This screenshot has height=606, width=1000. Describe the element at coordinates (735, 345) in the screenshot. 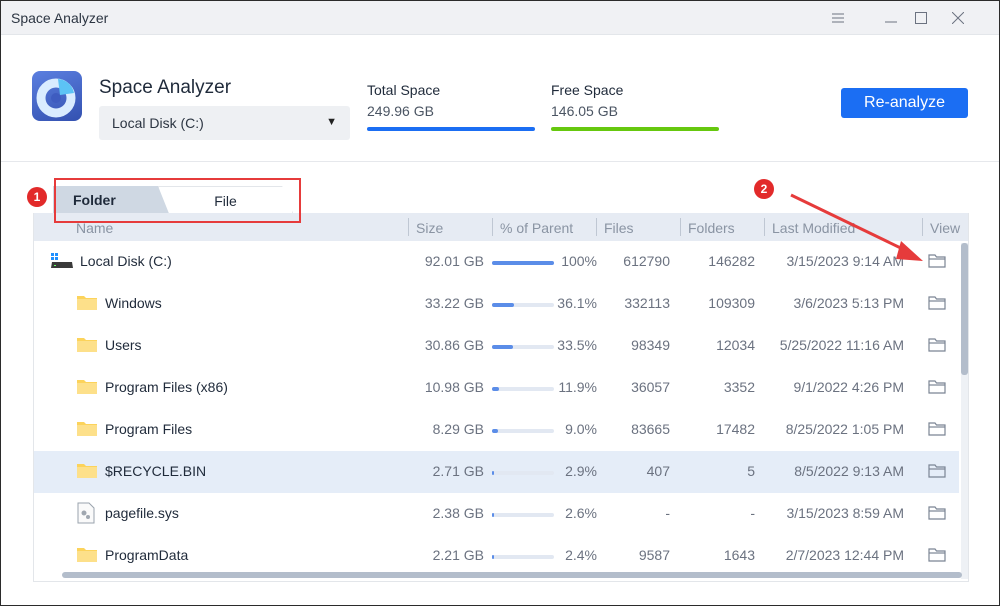

I see `row-folders: 12034` at that location.